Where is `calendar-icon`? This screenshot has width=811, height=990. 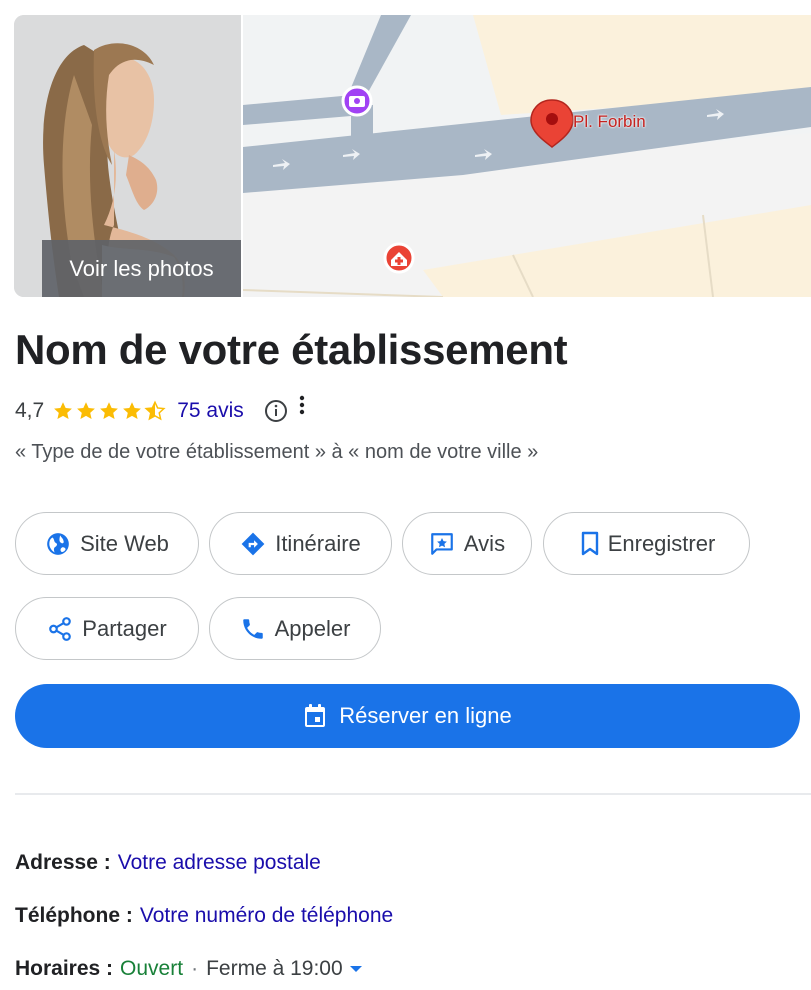
calendar-icon is located at coordinates (315, 715).